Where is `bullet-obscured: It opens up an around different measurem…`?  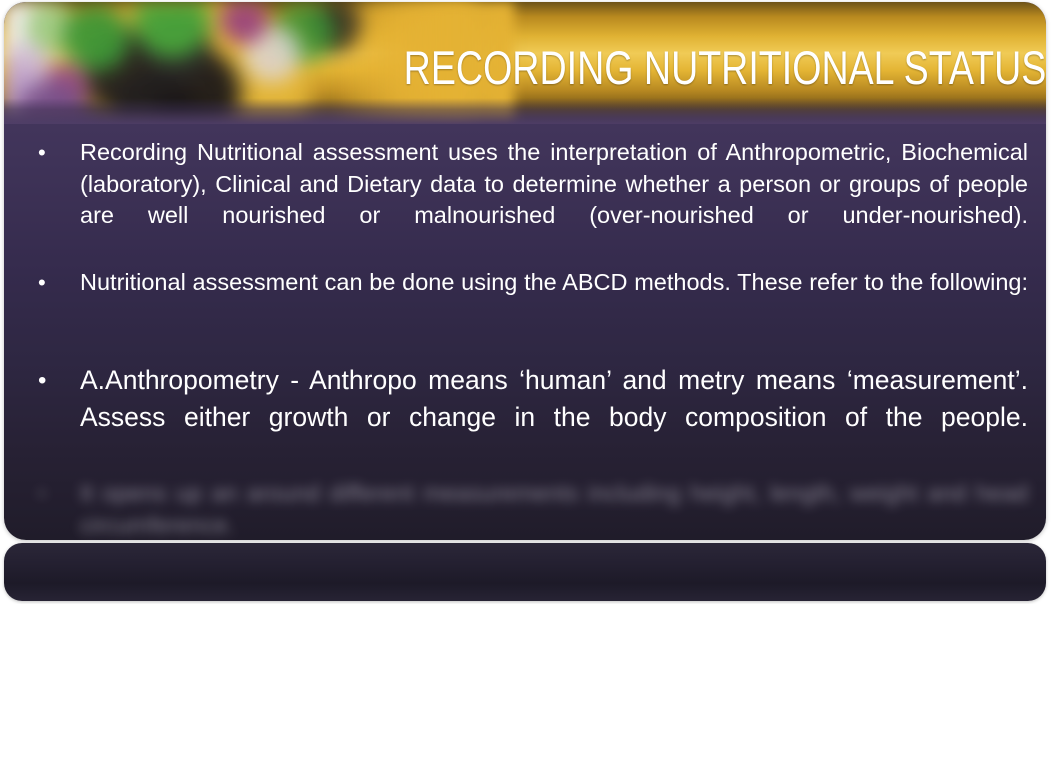
bullet-obscured: It opens up an around different measurem… is located at coordinates (525, 509).